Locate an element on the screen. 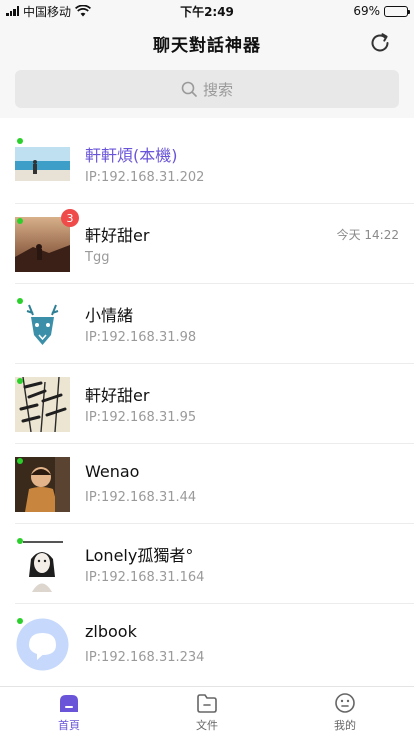 The image size is (414, 736). tab-home-label: 首頁 is located at coordinates (69, 725).